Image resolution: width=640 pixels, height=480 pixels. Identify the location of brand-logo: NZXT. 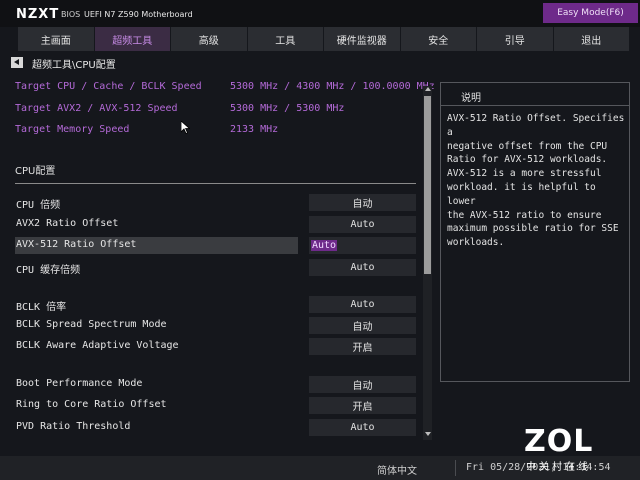
(38, 14).